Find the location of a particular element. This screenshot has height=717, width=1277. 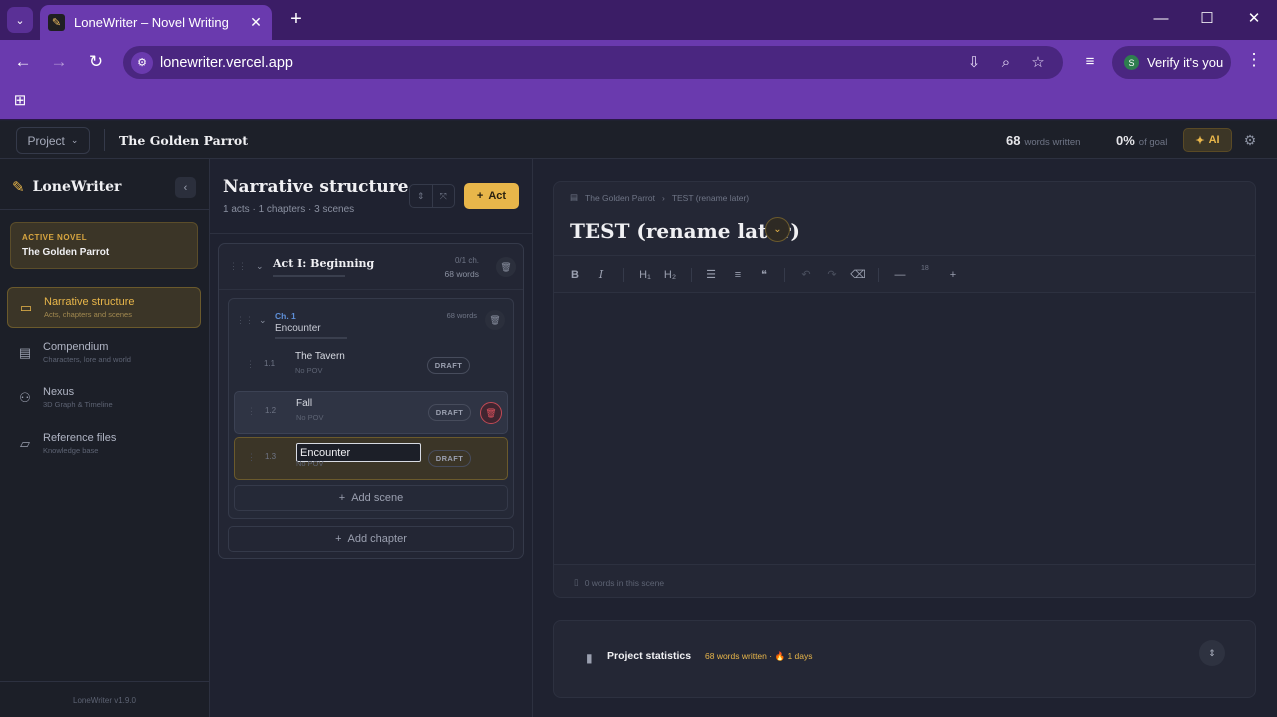

scene-row: ⋮ 1.2 Fall No POV DRAFT 🗑 is located at coordinates (371, 412).